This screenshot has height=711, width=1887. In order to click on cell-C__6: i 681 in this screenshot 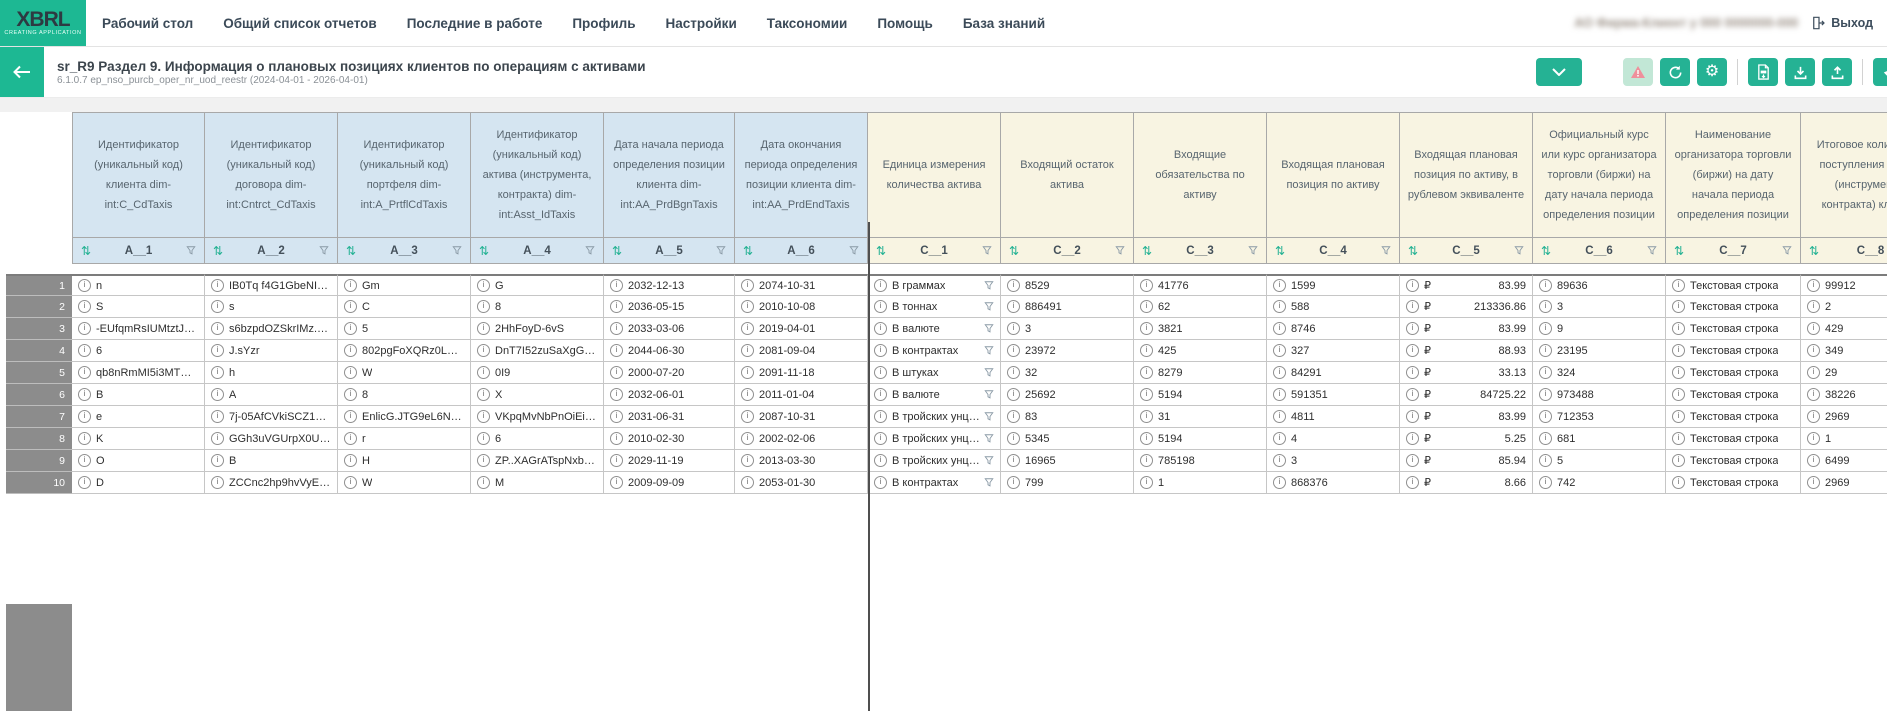, I will do `click(1599, 439)`.